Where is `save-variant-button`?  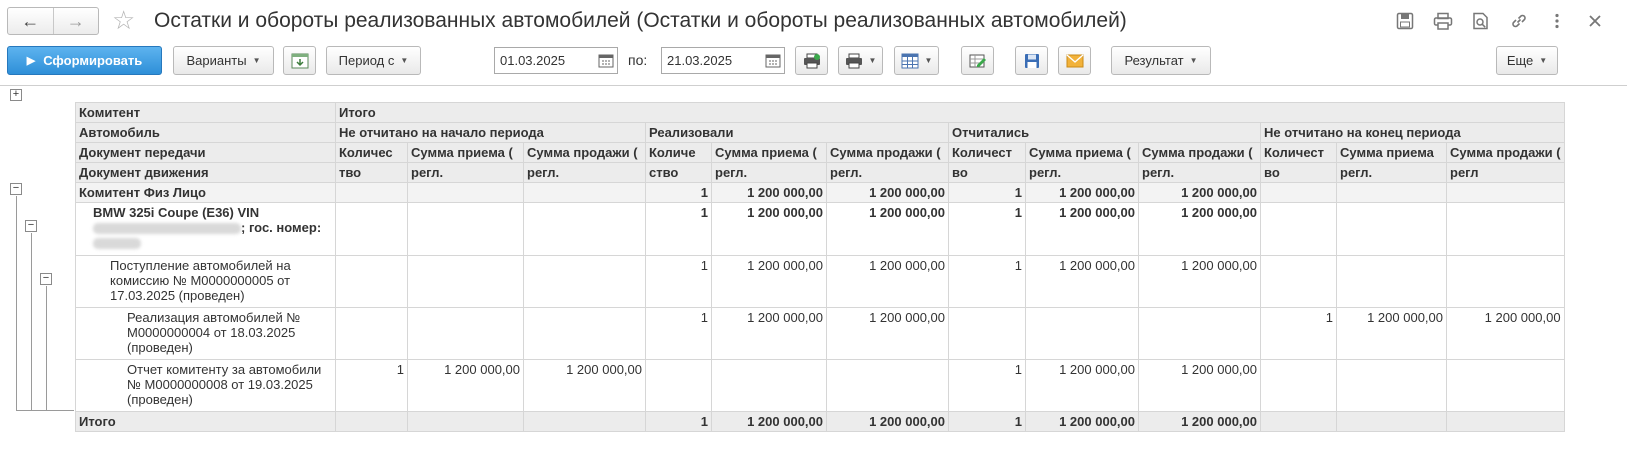 save-variant-button is located at coordinates (299, 60).